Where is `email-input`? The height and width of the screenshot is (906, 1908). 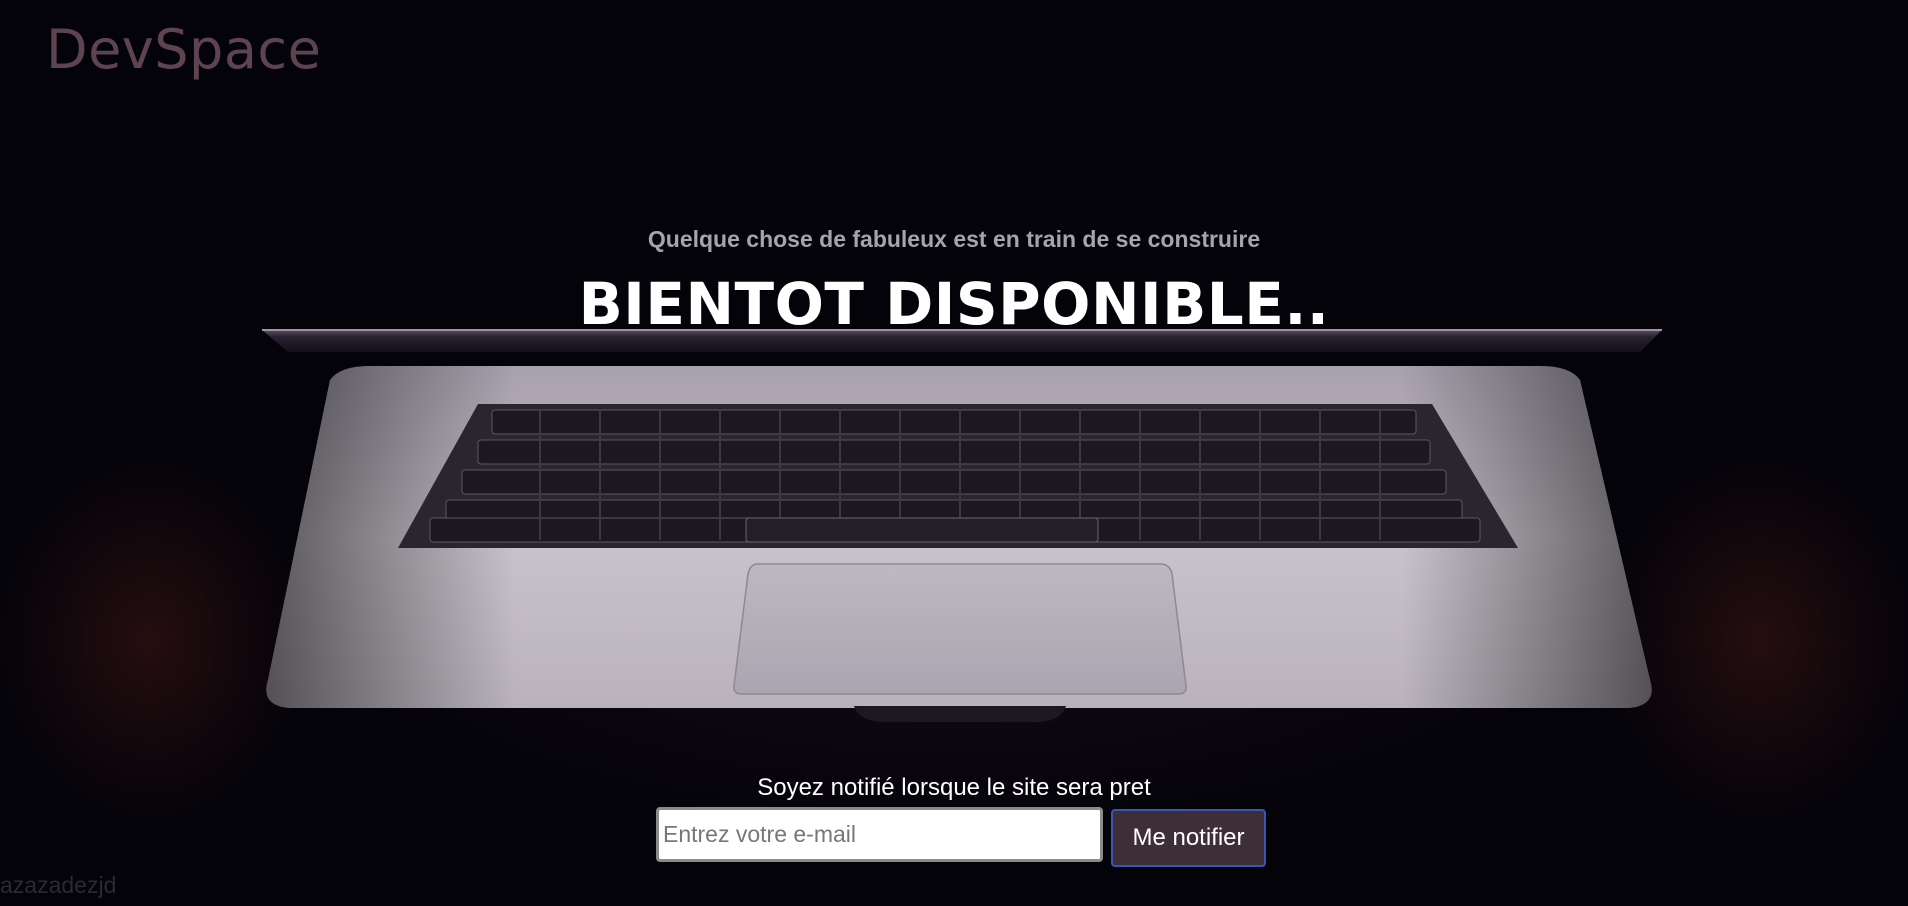 email-input is located at coordinates (879, 834).